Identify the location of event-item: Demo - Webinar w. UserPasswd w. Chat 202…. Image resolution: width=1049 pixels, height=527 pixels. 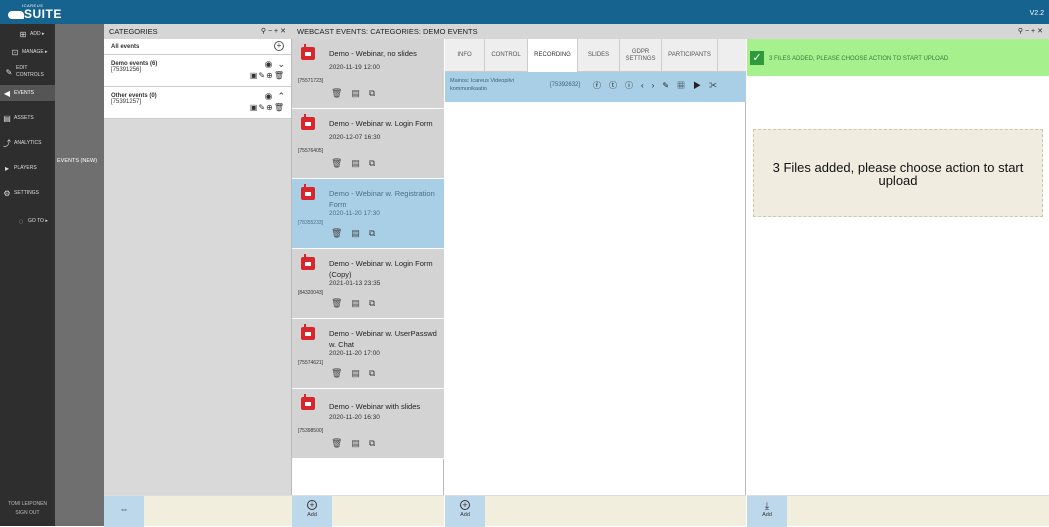
(368, 354).